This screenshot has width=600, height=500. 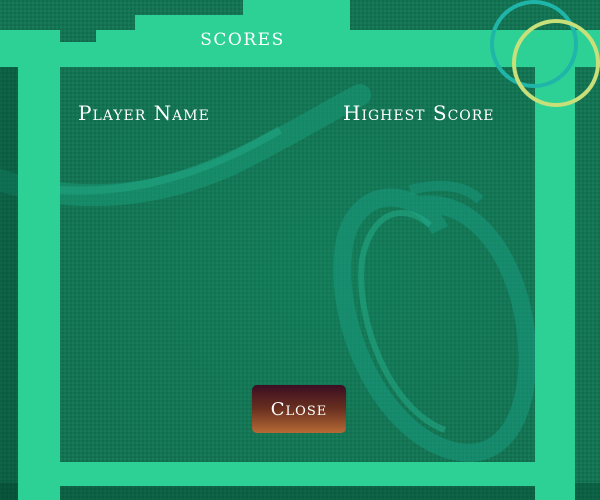 What do you see at coordinates (296, 474) in the screenshot?
I see `frame-bottom` at bounding box center [296, 474].